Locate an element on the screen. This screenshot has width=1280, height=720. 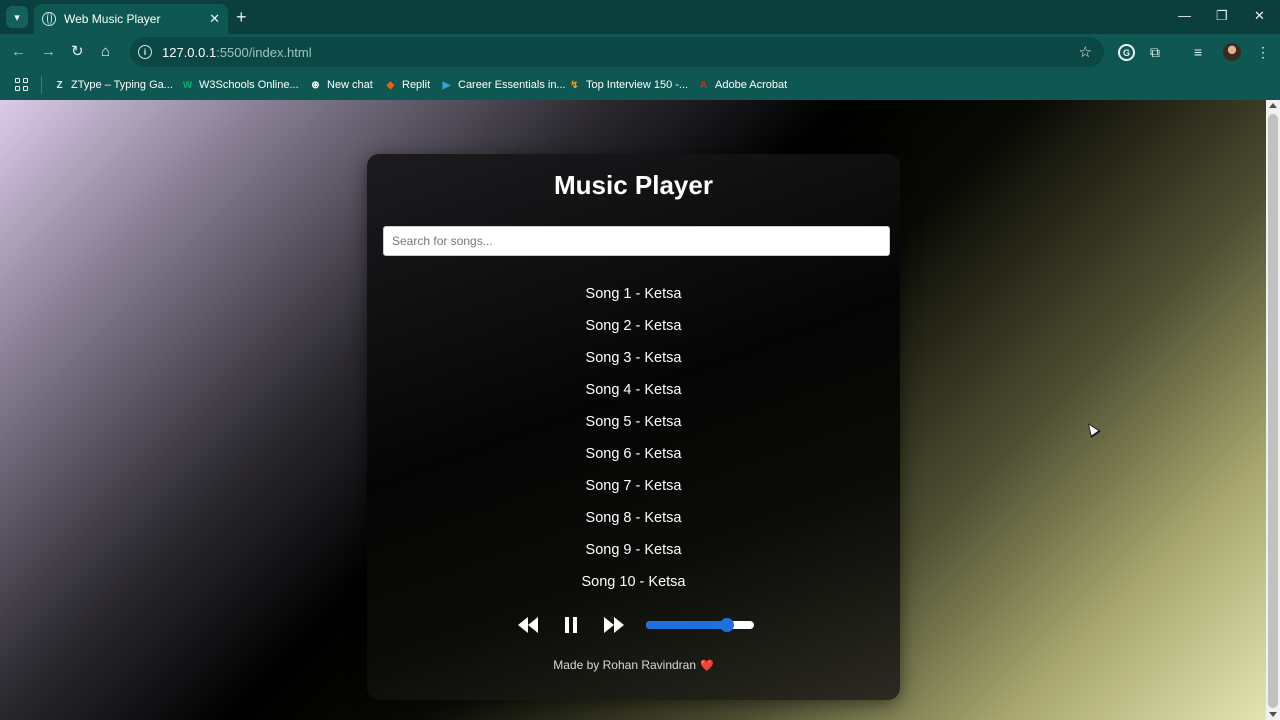
window-restore-button: ❐ is located at coordinates (1222, 16).